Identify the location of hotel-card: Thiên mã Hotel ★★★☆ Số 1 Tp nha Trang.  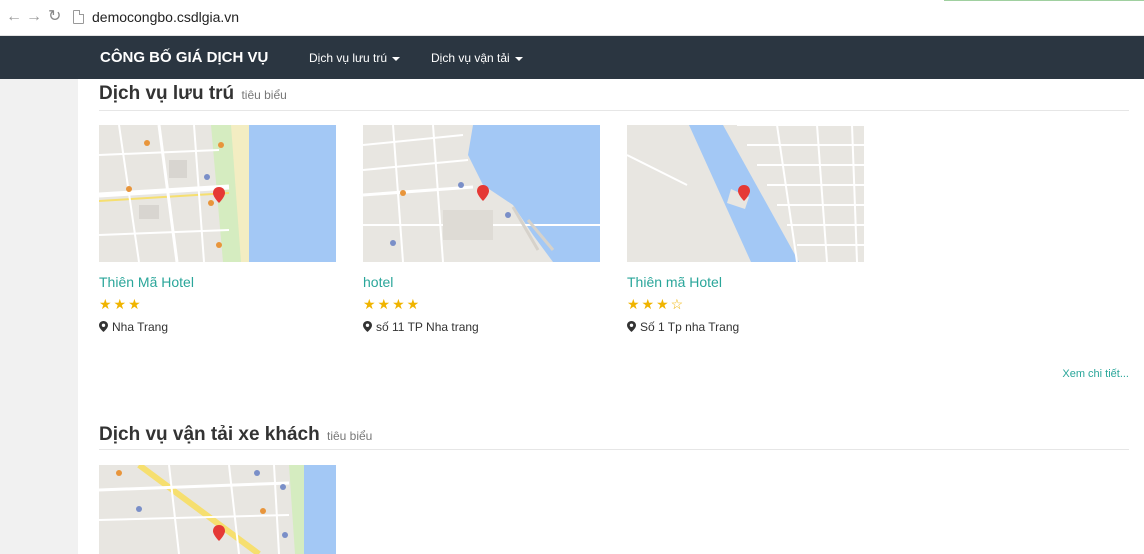
(747, 235).